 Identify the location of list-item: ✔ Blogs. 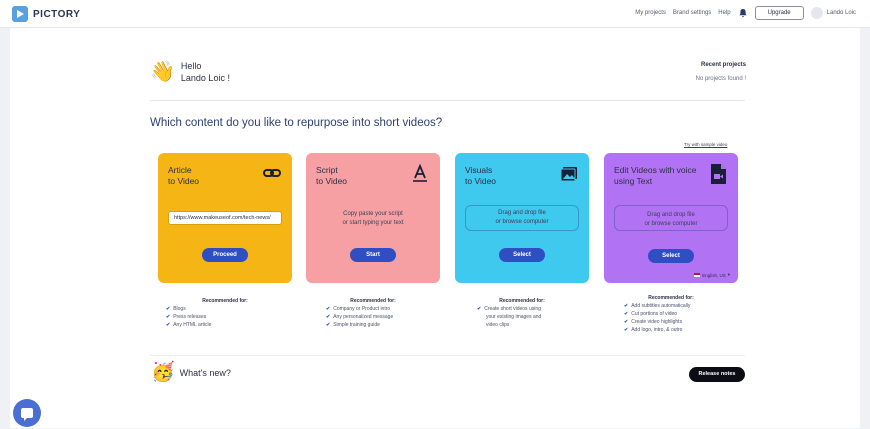
(176, 309).